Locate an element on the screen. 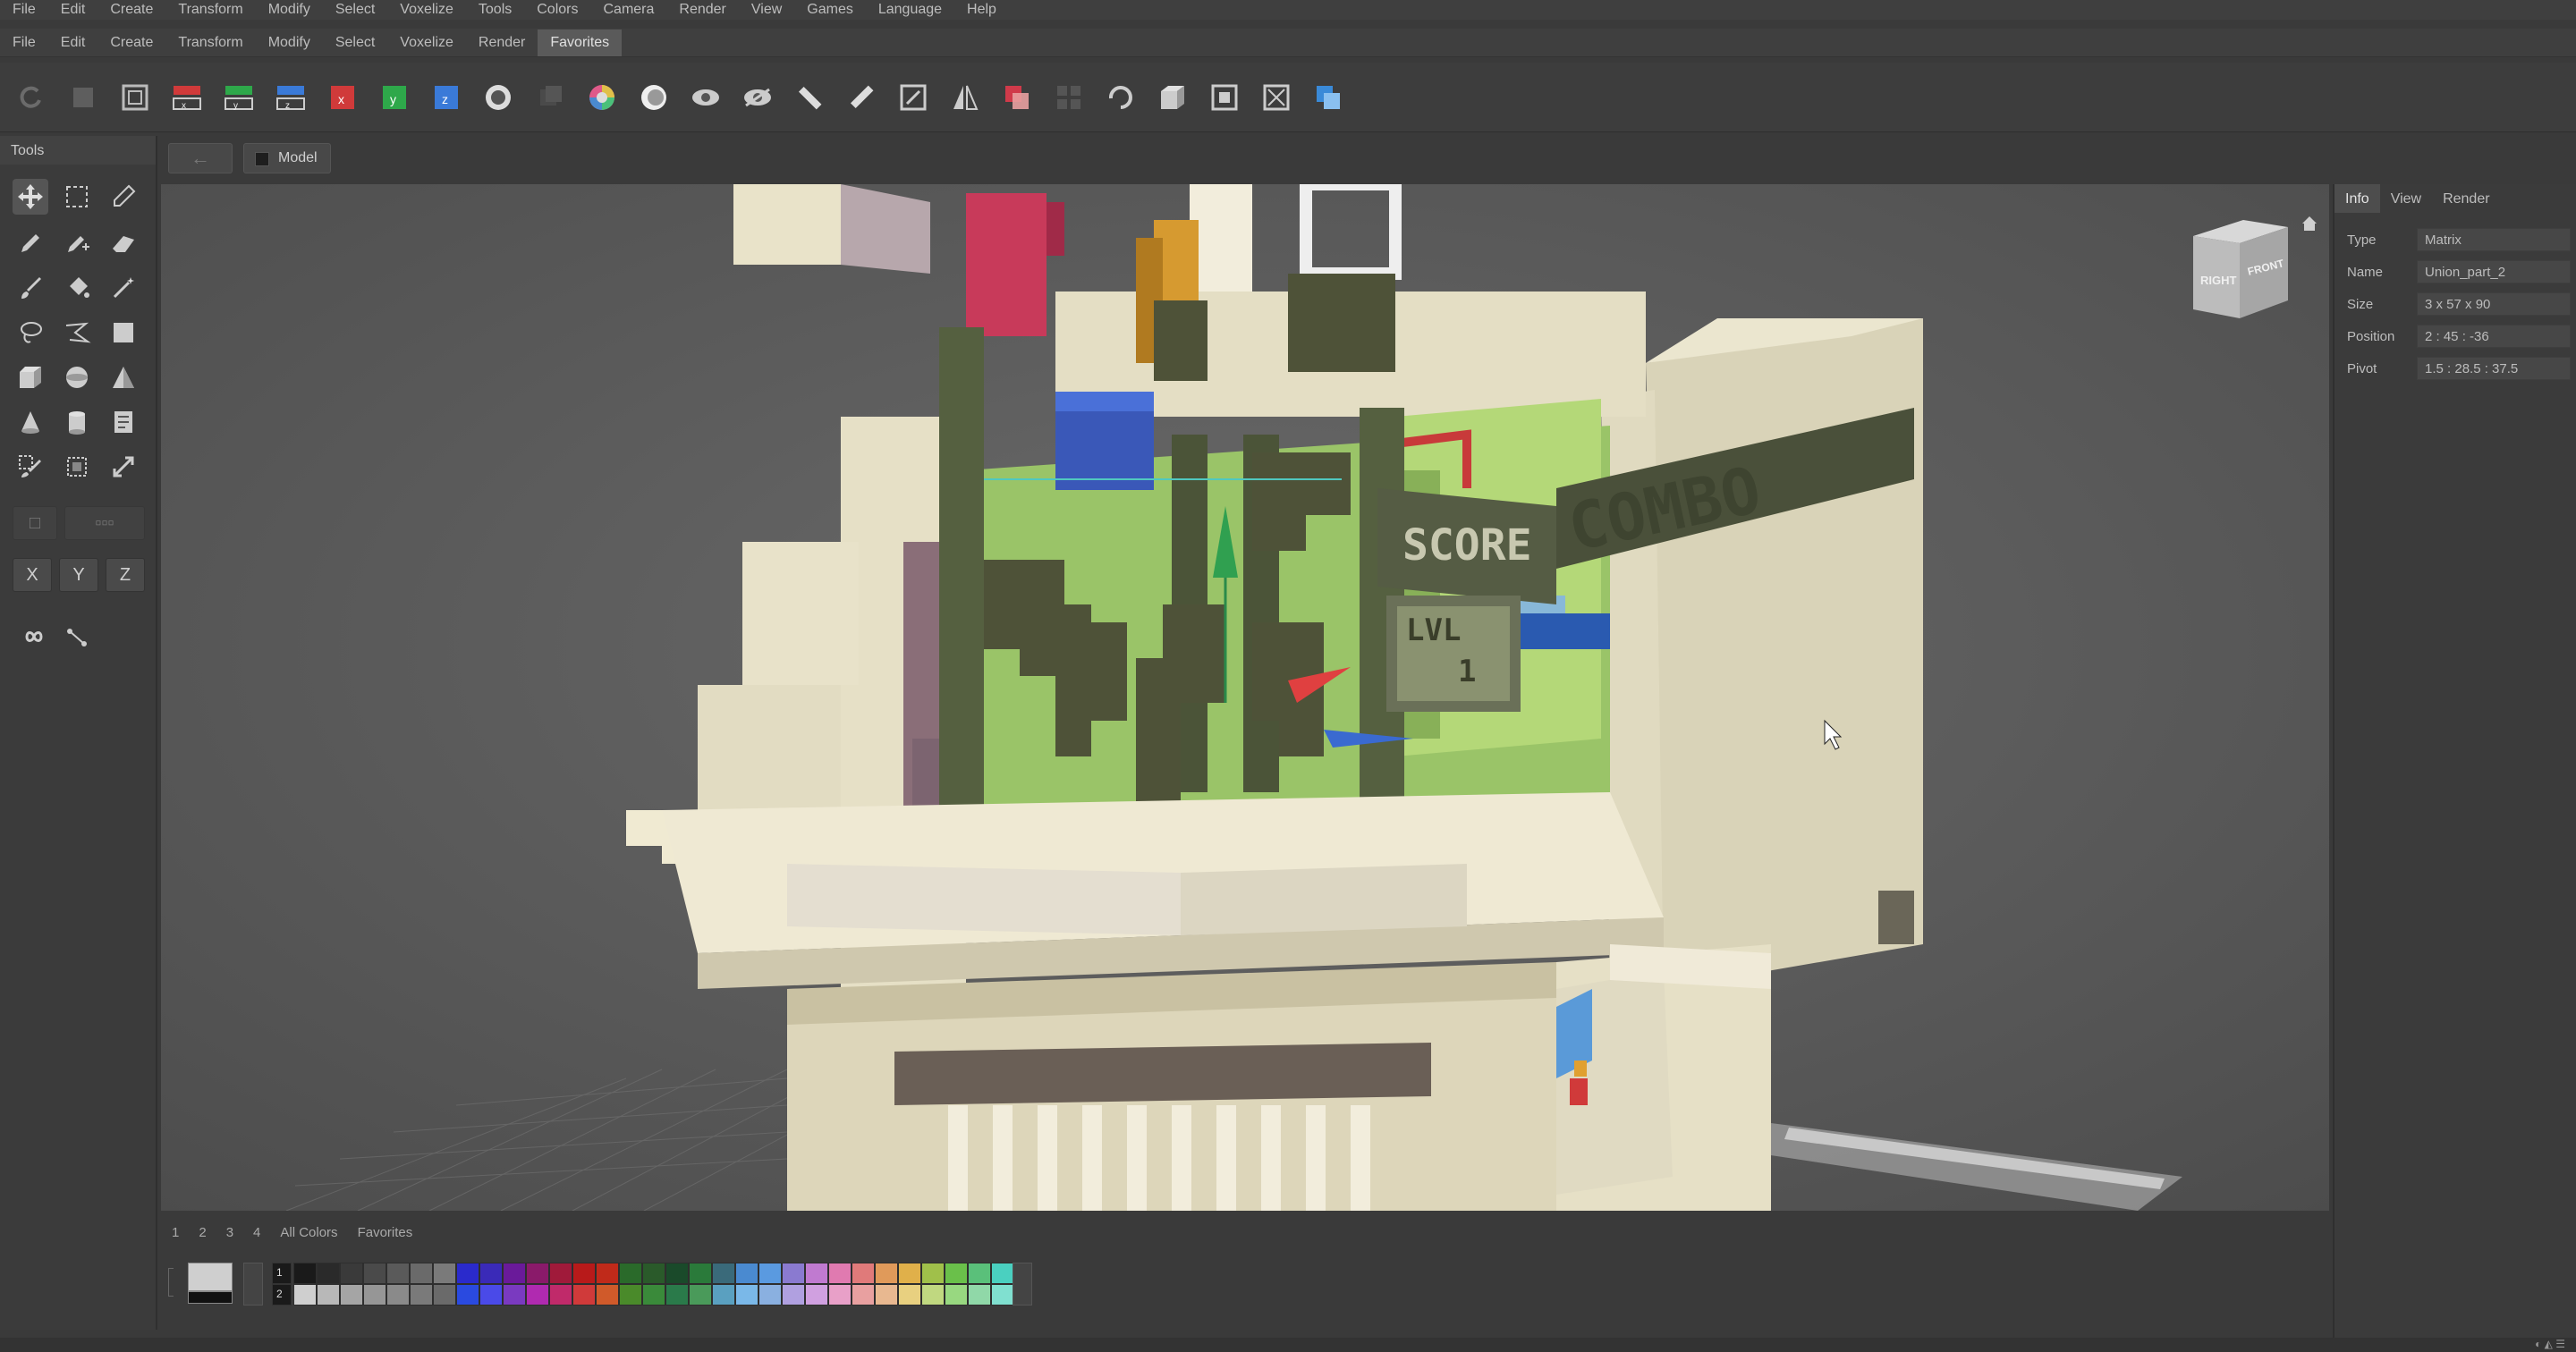 The image size is (2576, 1352). palette-tab-1: 1 is located at coordinates (175, 1232).